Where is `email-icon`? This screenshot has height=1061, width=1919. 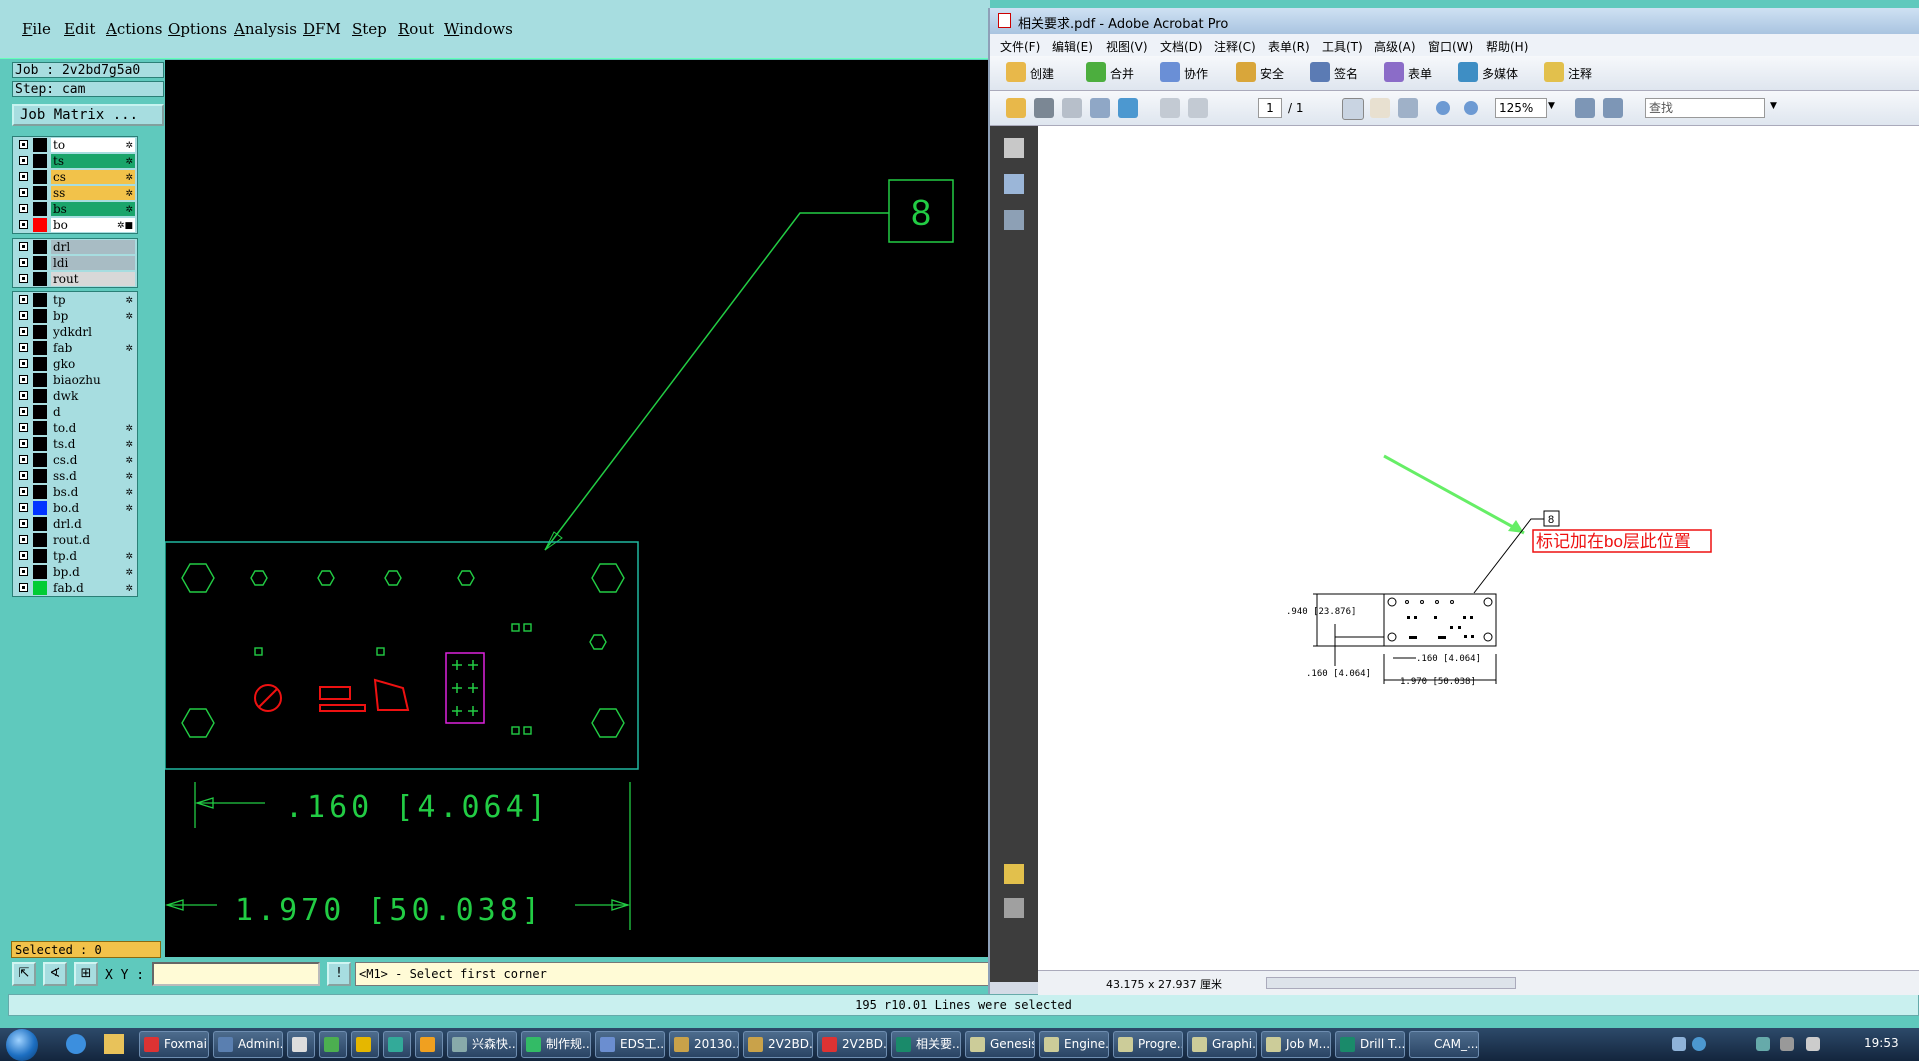
email-icon is located at coordinates (1100, 108).